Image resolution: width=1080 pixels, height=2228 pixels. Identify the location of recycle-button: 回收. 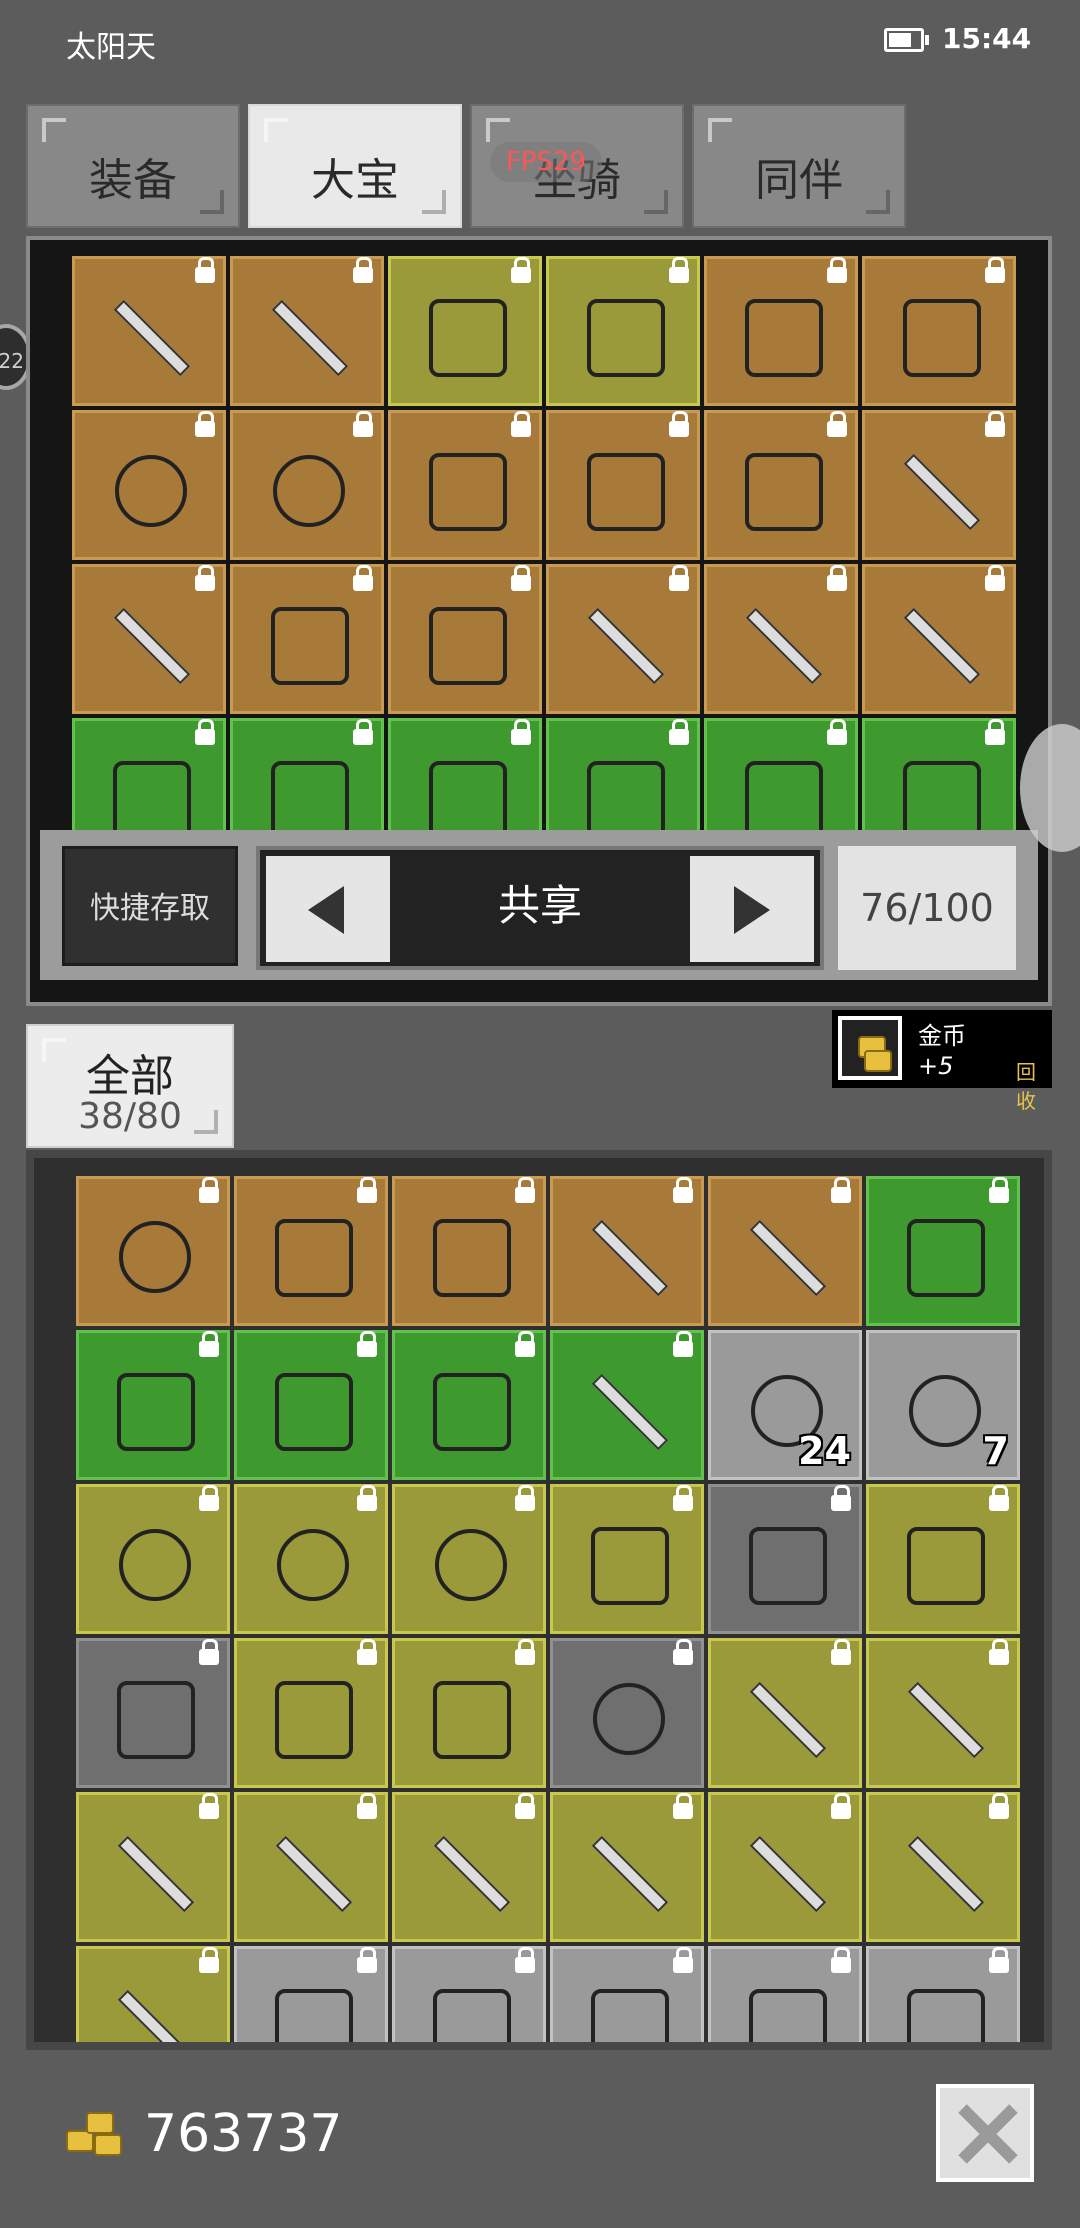
(1034, 1085).